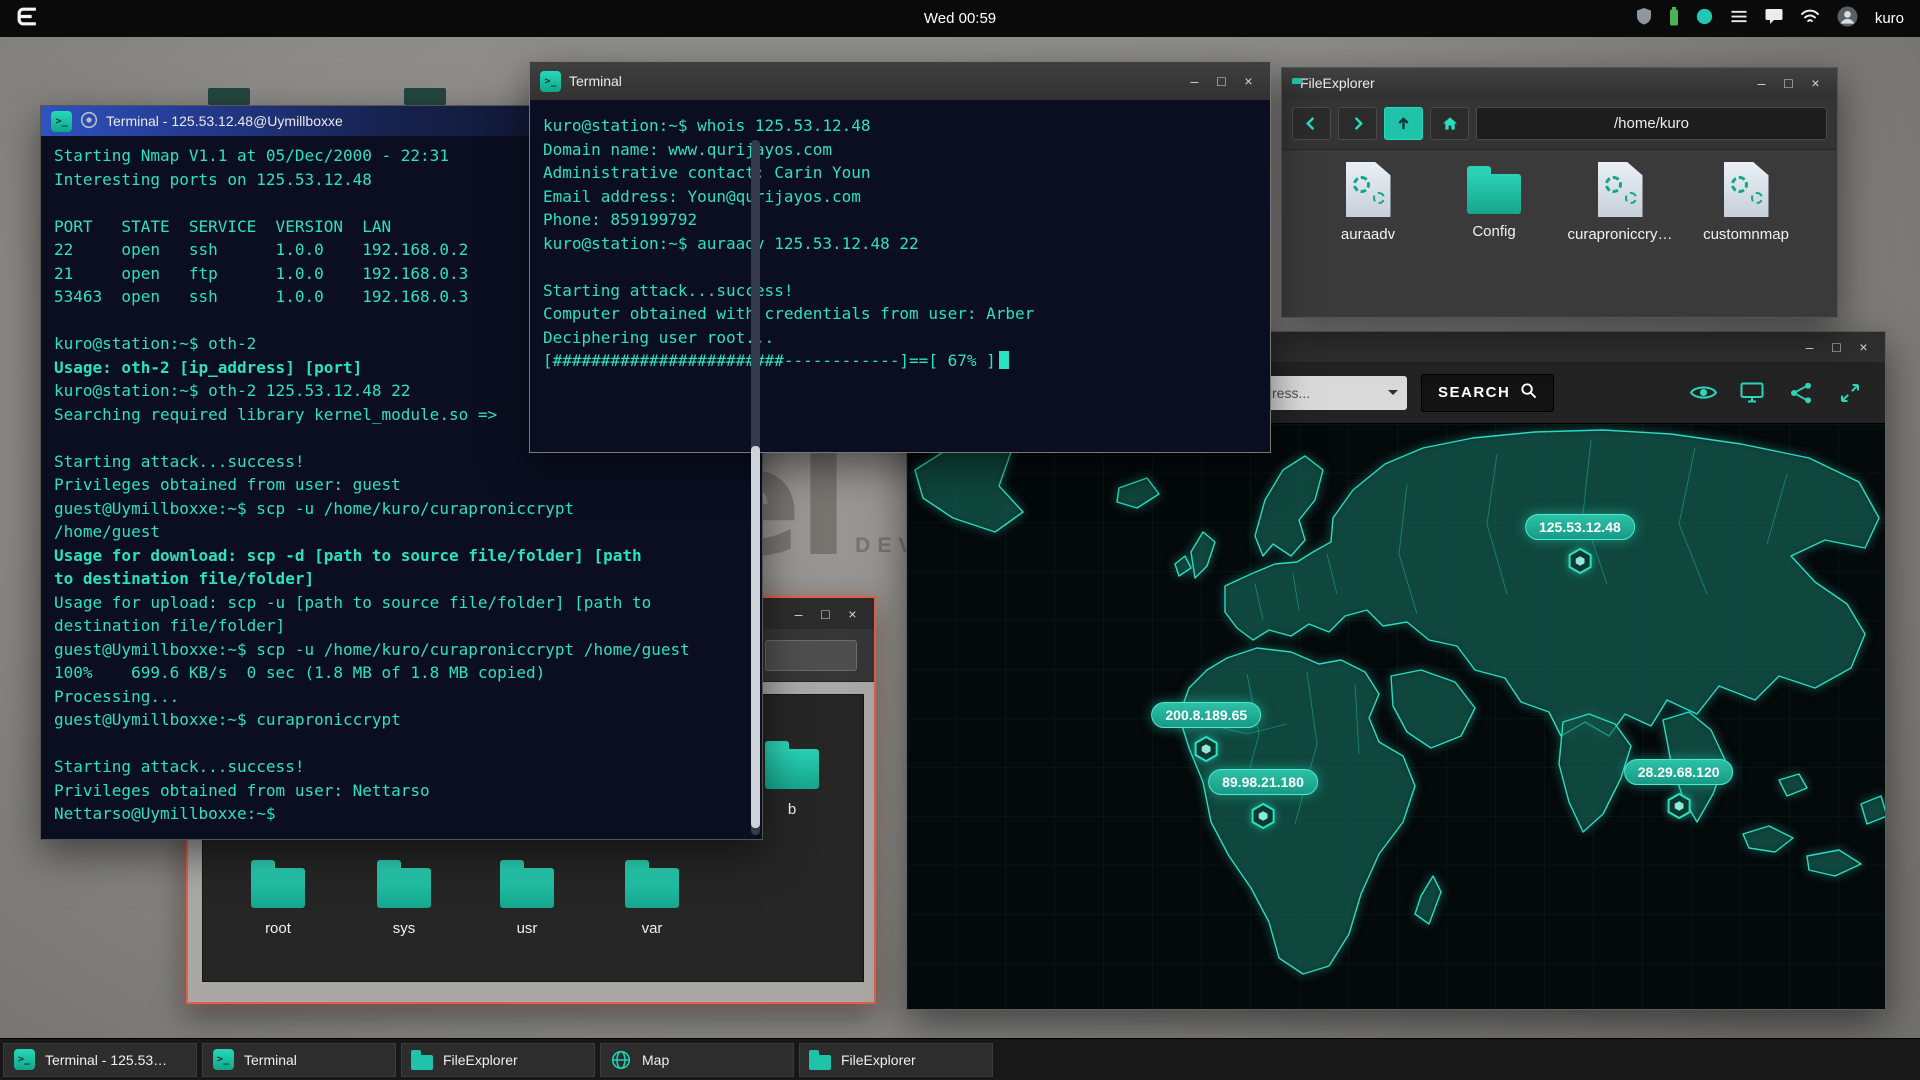 This screenshot has height=1080, width=1920. What do you see at coordinates (184, 578) in the screenshot?
I see `terminal-line: to destination file/folder]` at bounding box center [184, 578].